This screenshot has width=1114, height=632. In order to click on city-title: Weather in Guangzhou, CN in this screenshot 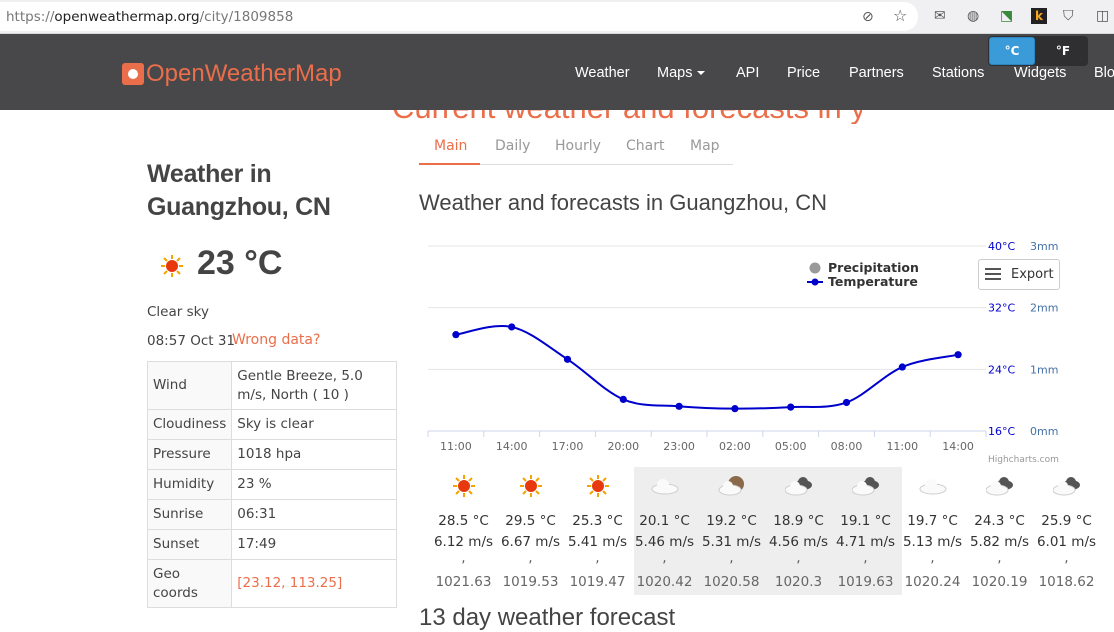, I will do `click(239, 190)`.